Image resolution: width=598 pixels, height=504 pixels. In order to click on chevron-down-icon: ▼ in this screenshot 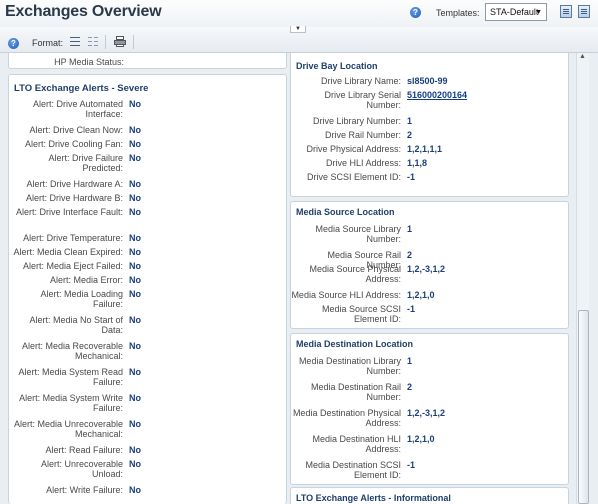, I will do `click(538, 12)`.